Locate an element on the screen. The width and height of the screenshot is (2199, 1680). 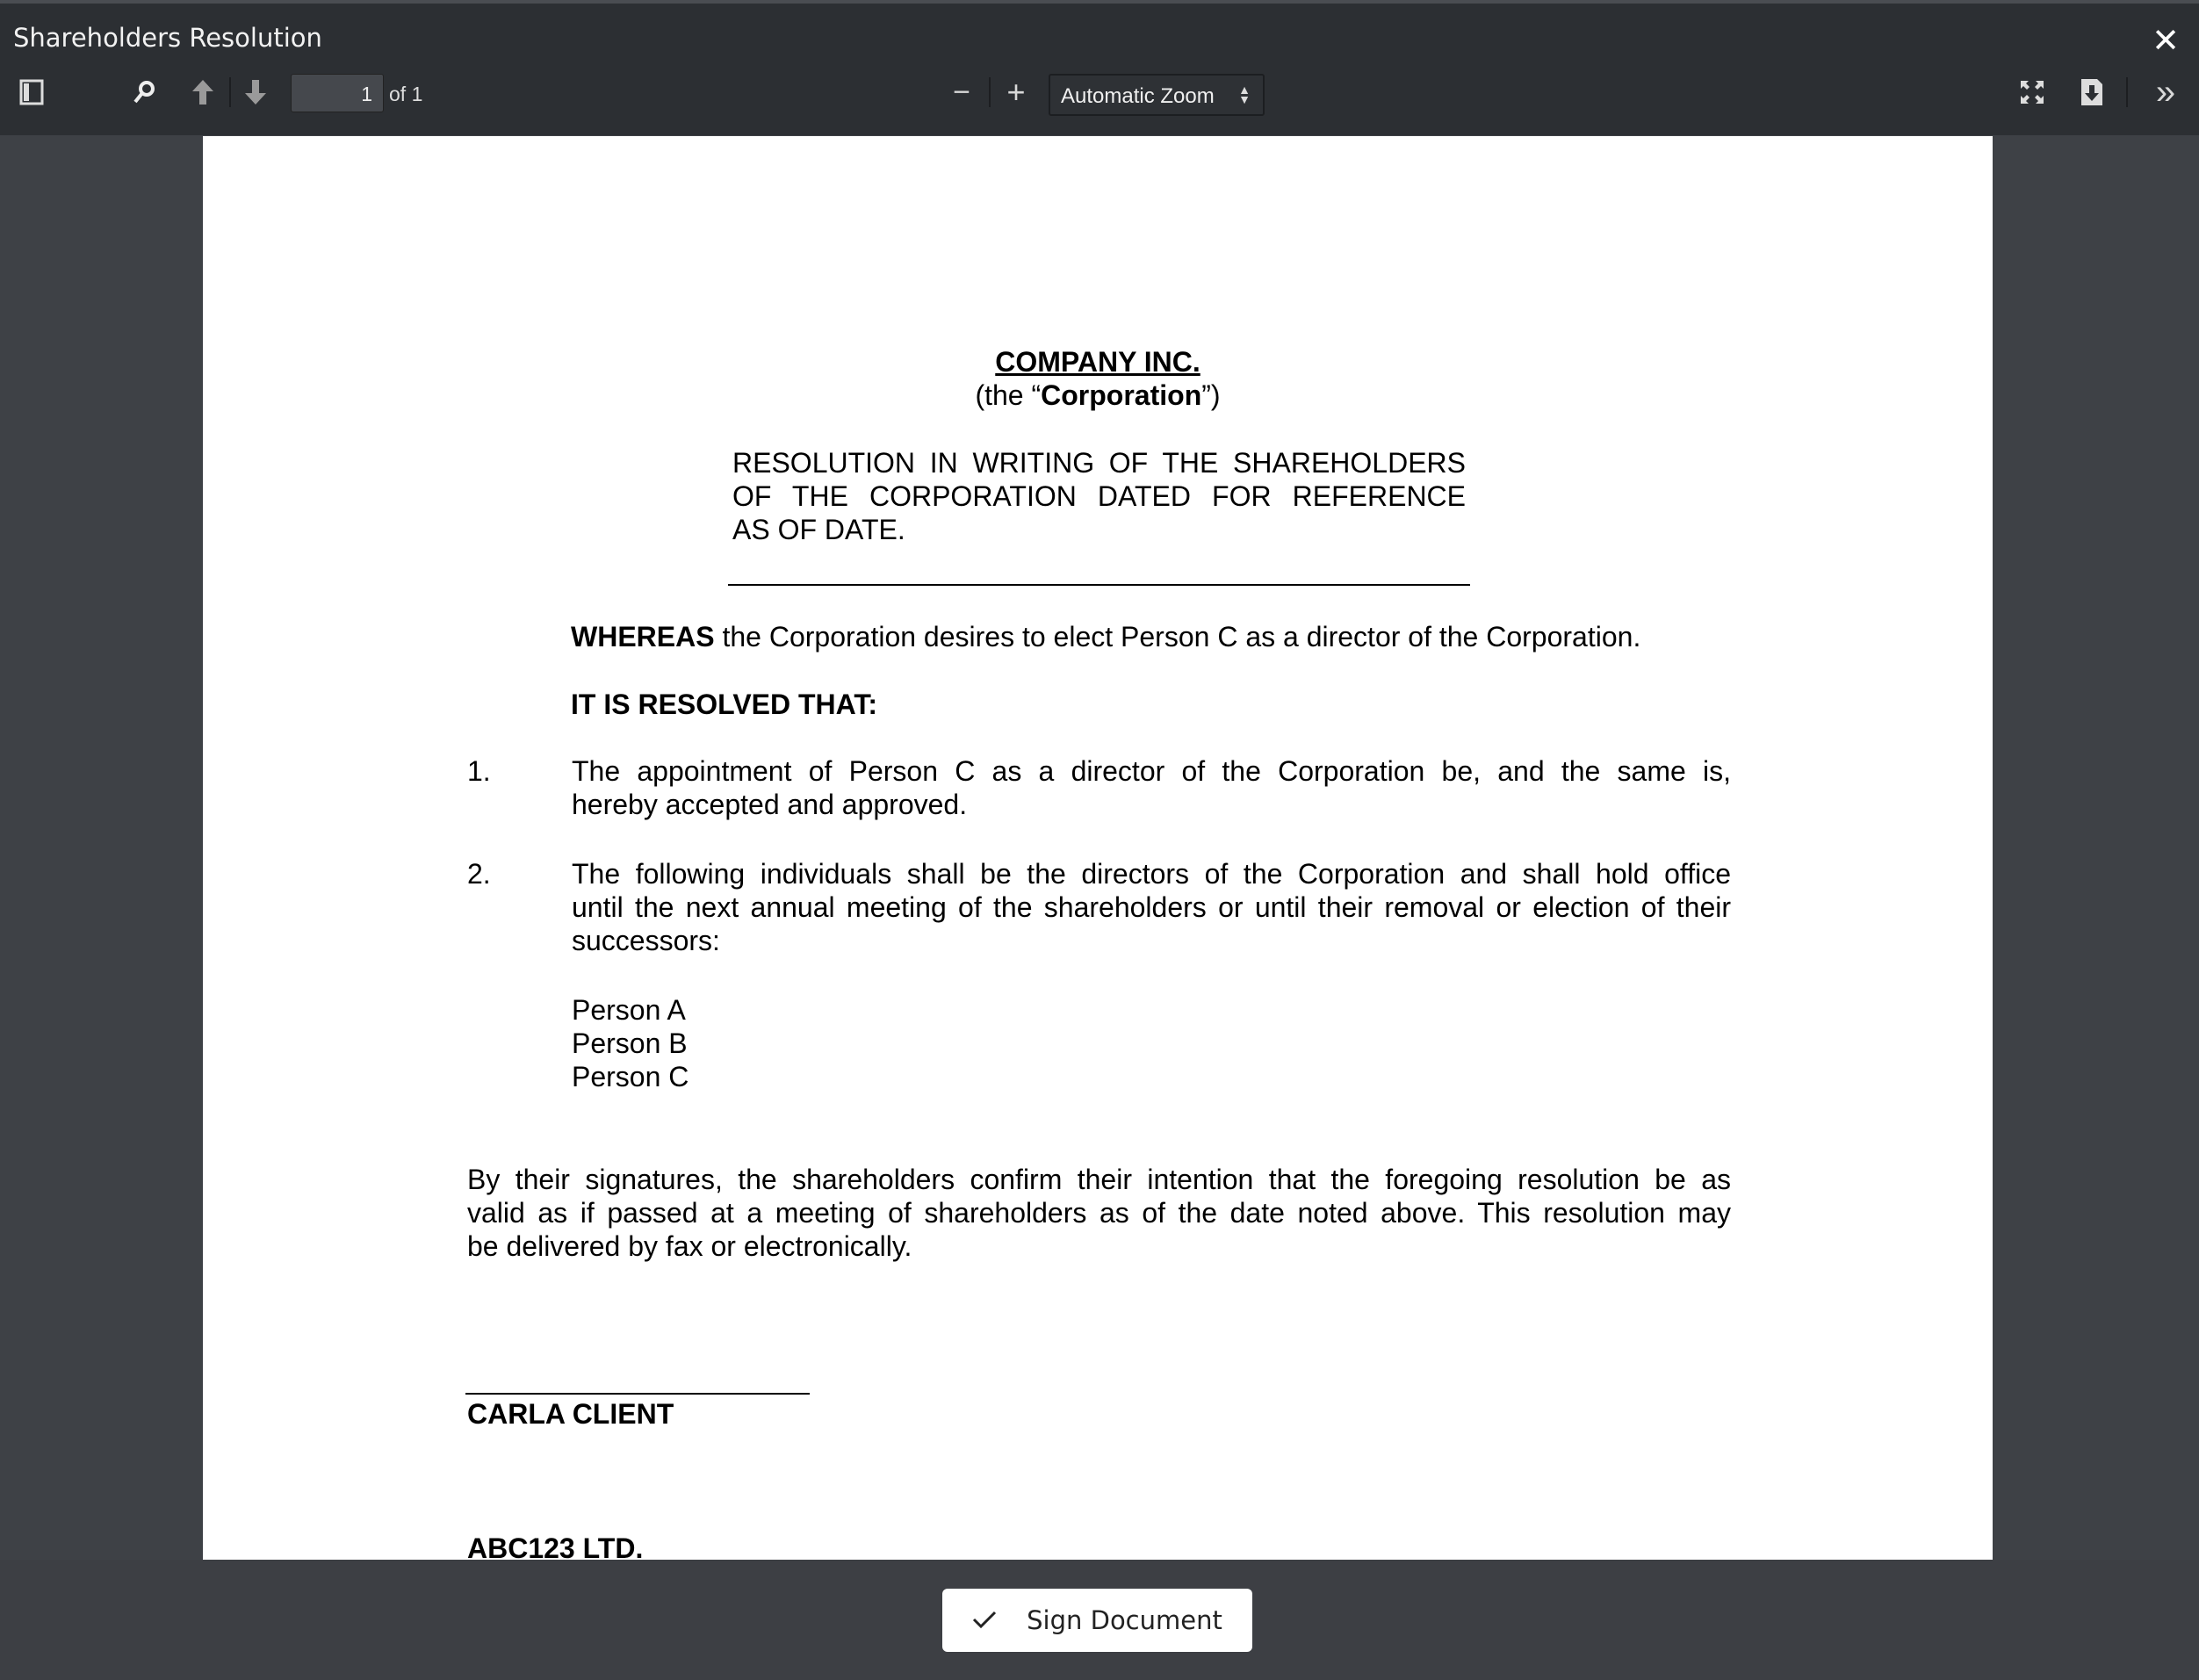
next-page-icon is located at coordinates (256, 92).